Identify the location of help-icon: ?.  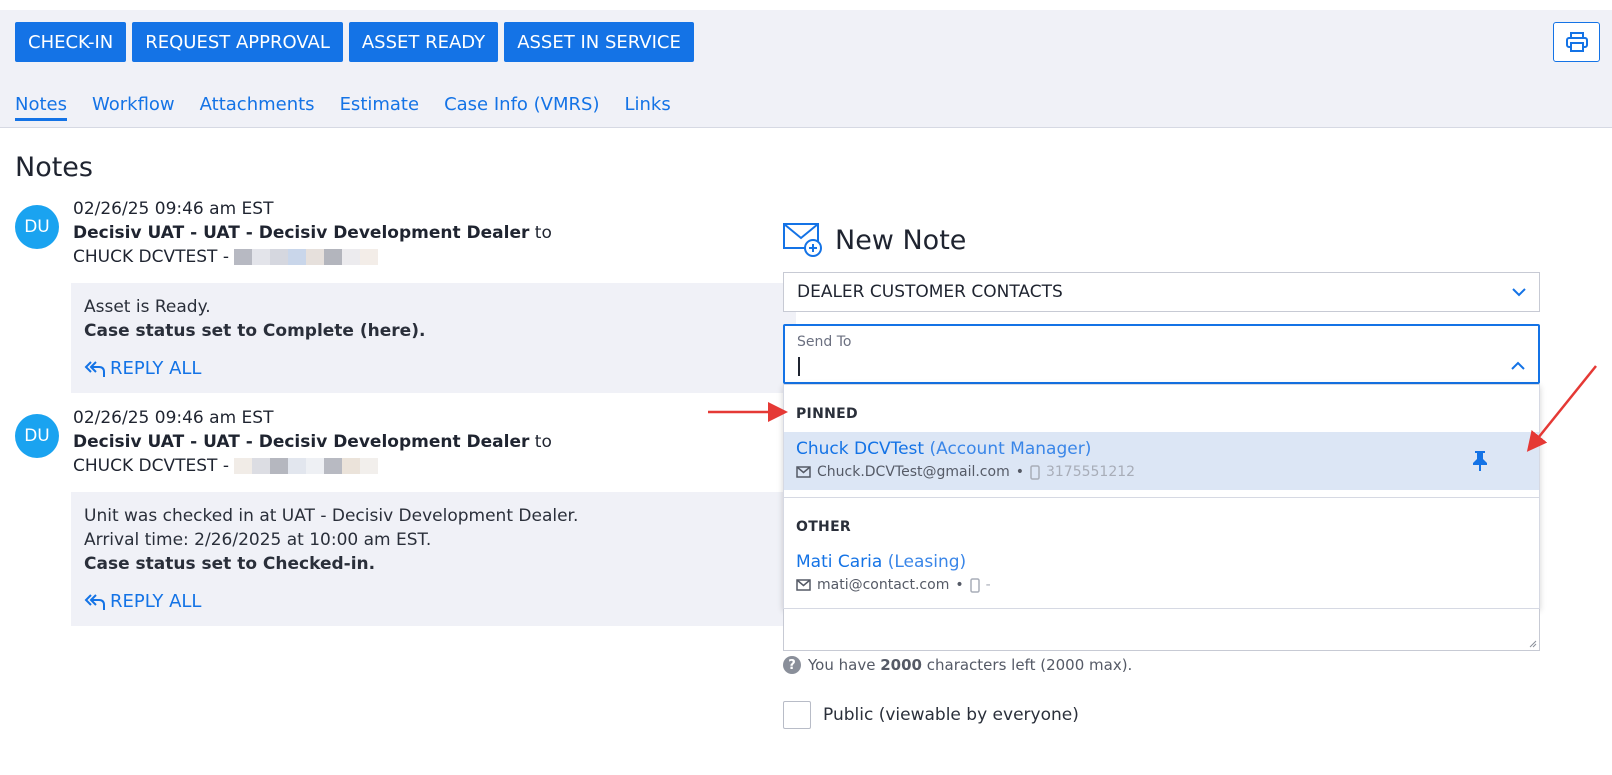
(792, 665).